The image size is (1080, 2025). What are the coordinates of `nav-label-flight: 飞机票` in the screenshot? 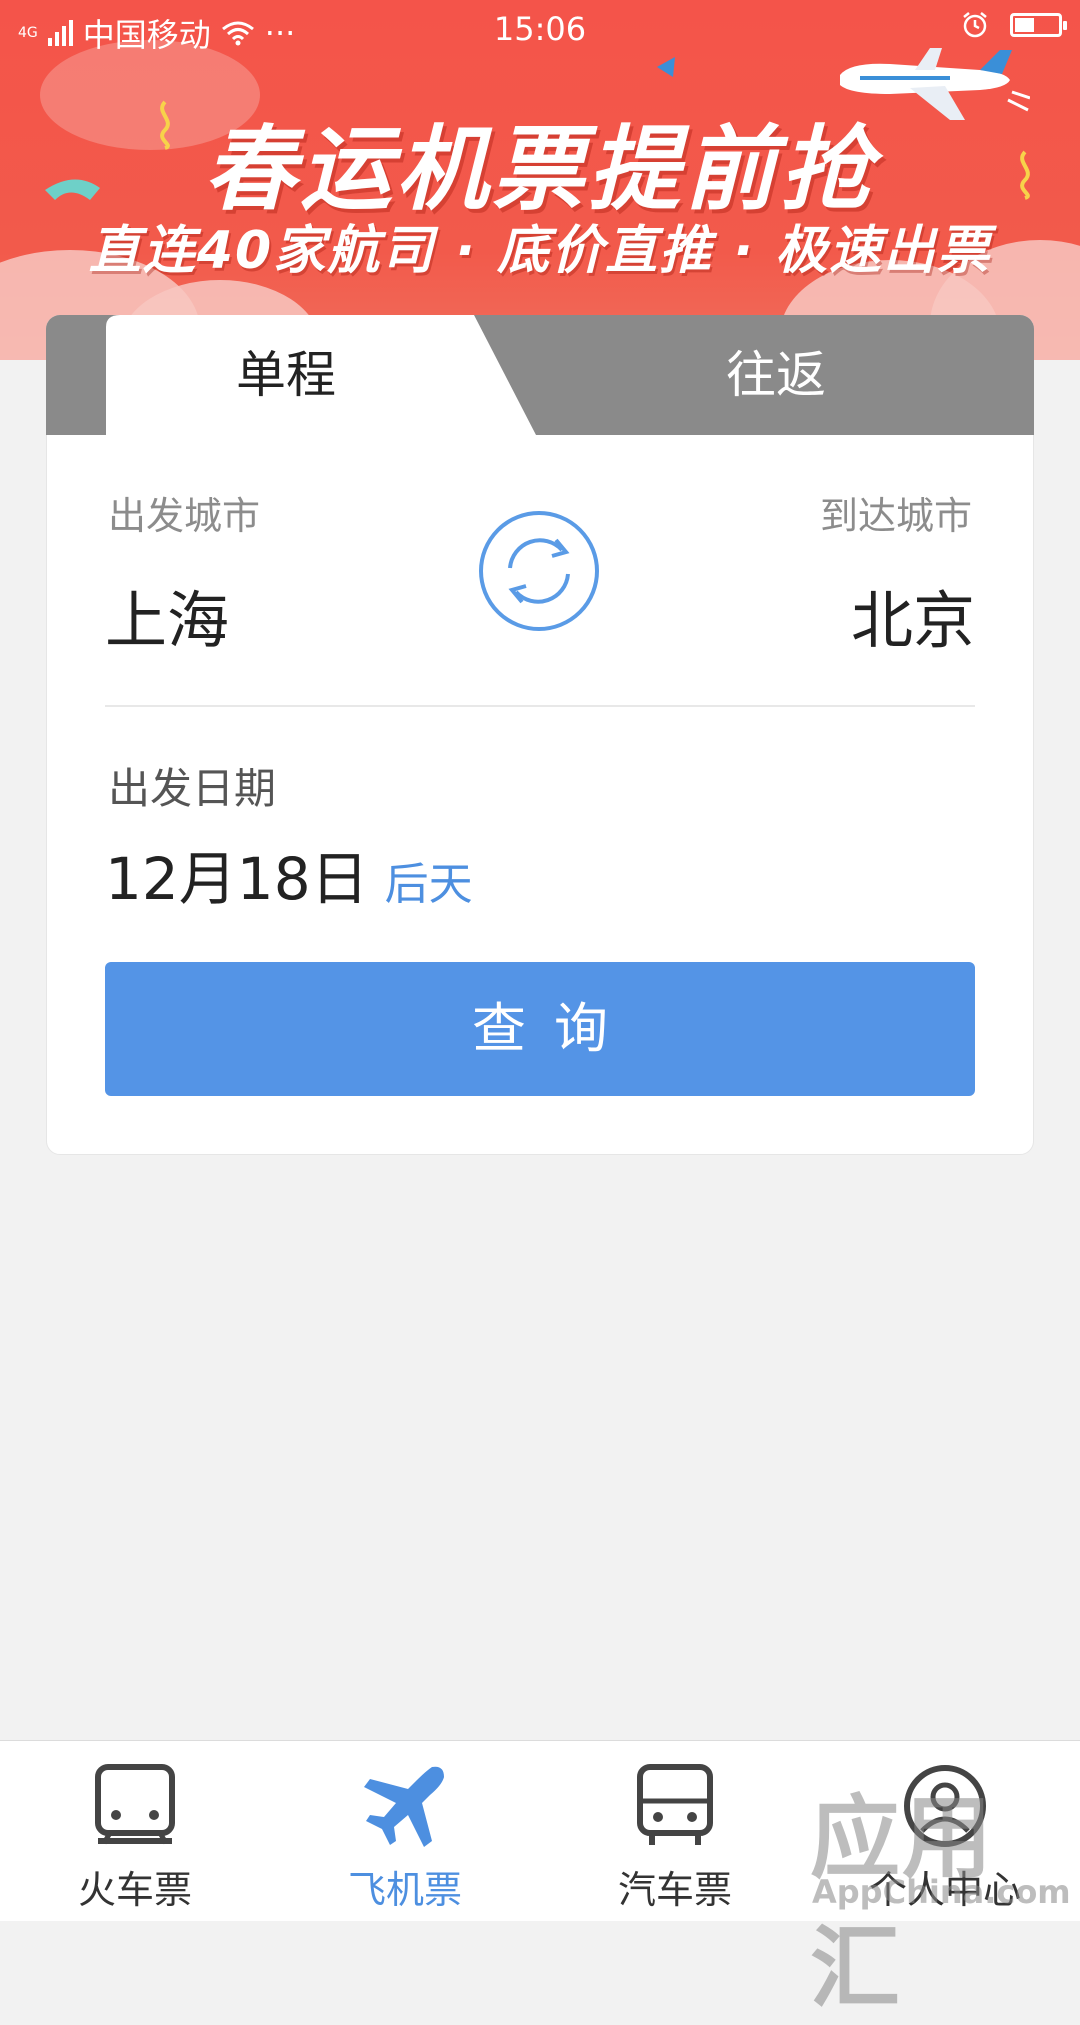 It's located at (404, 1890).